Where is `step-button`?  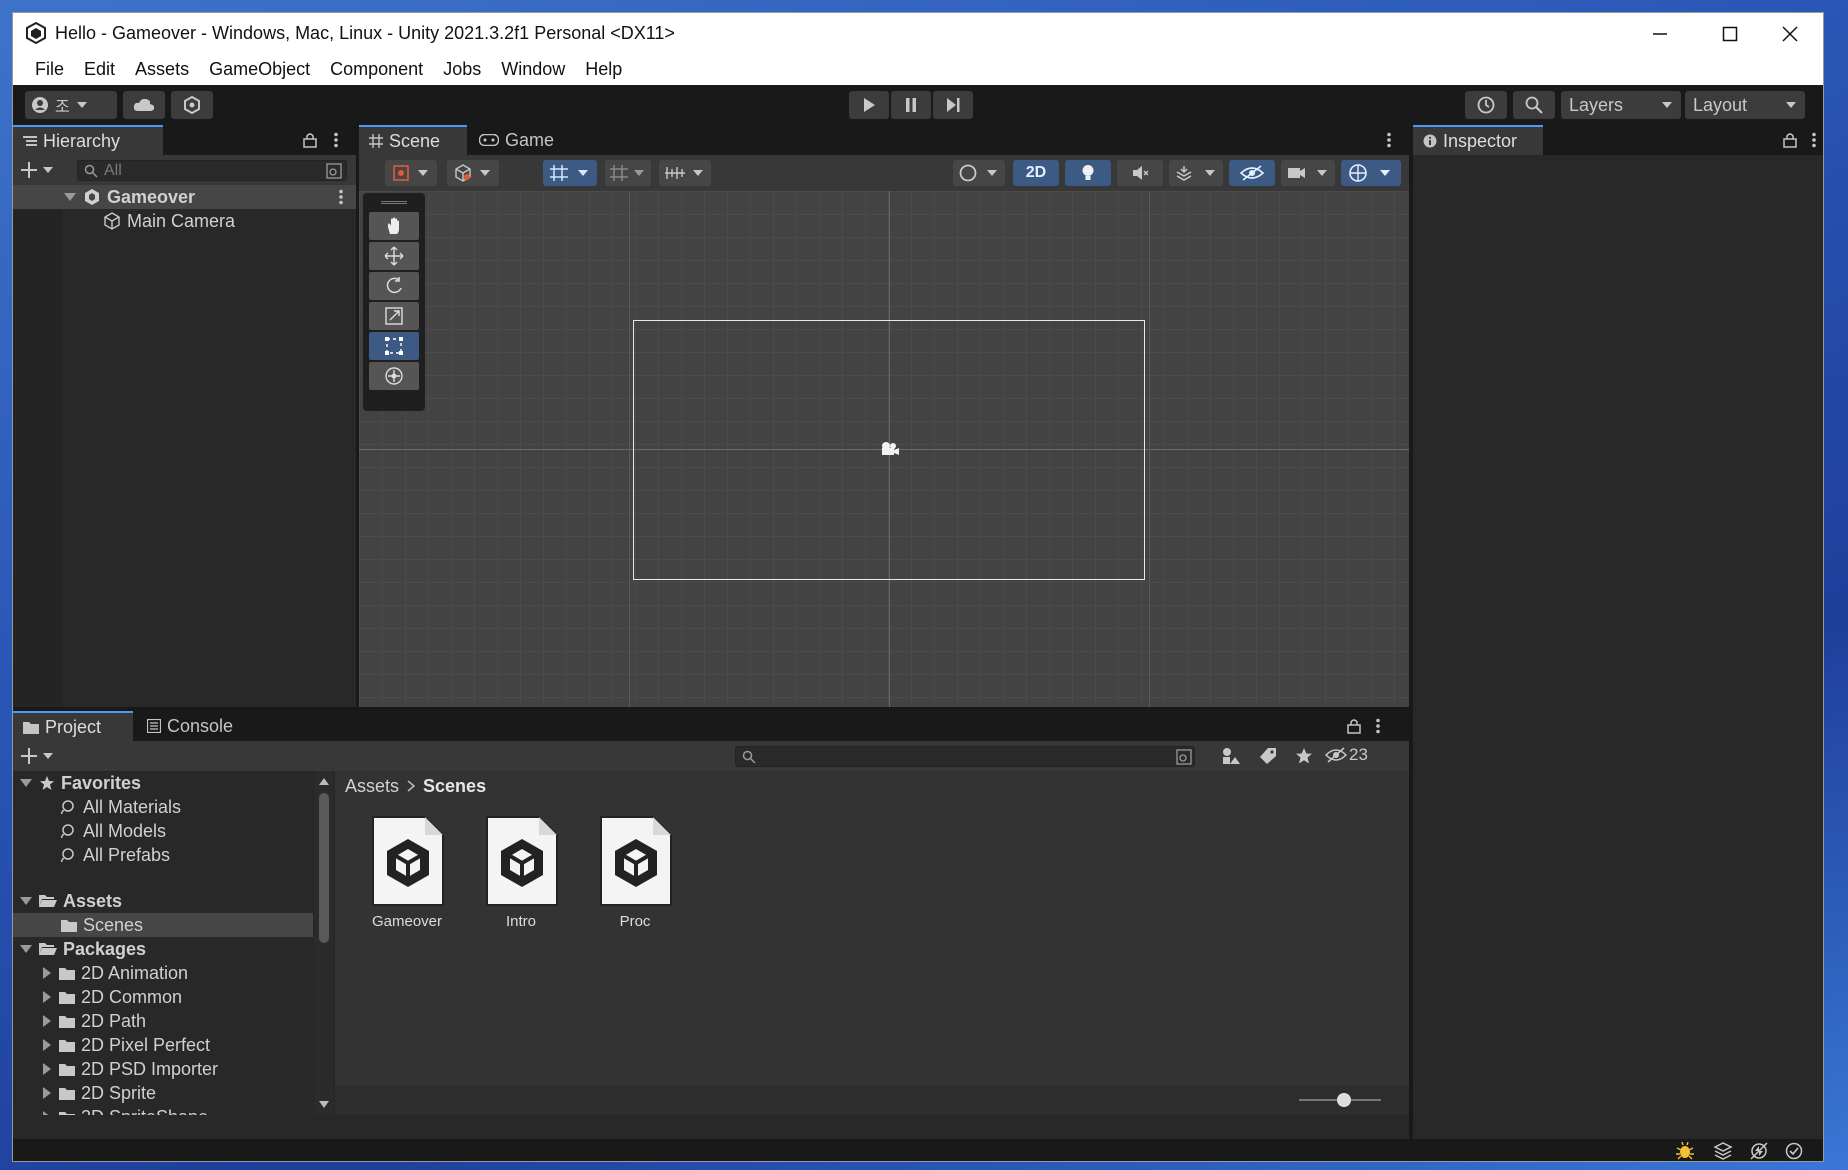 step-button is located at coordinates (953, 105).